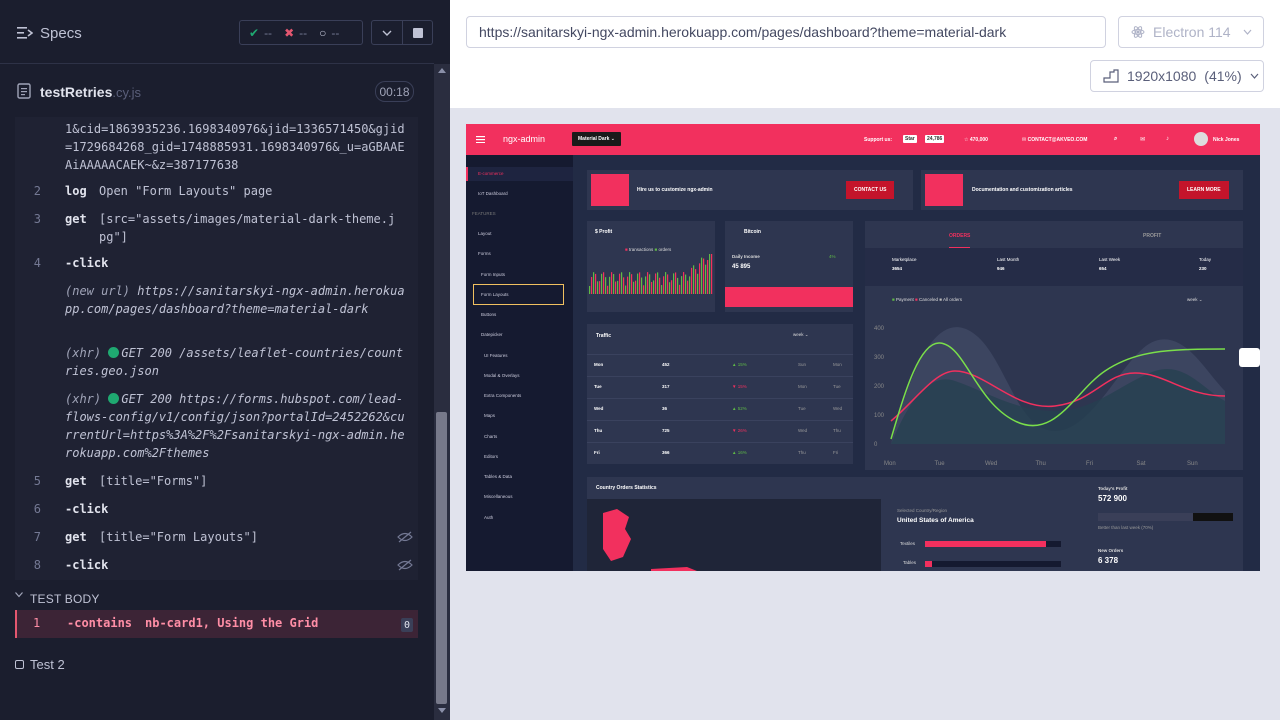  What do you see at coordinates (651, 274) in the screenshot?
I see `profit-bar-chart` at bounding box center [651, 274].